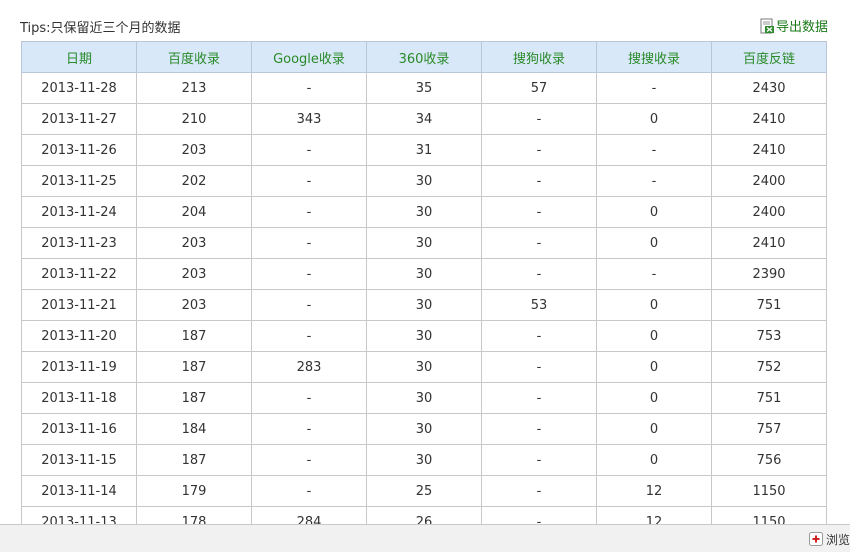 The width and height of the screenshot is (850, 552). What do you see at coordinates (79, 212) in the screenshot?
I see `cell-date: 2013-11-24` at bounding box center [79, 212].